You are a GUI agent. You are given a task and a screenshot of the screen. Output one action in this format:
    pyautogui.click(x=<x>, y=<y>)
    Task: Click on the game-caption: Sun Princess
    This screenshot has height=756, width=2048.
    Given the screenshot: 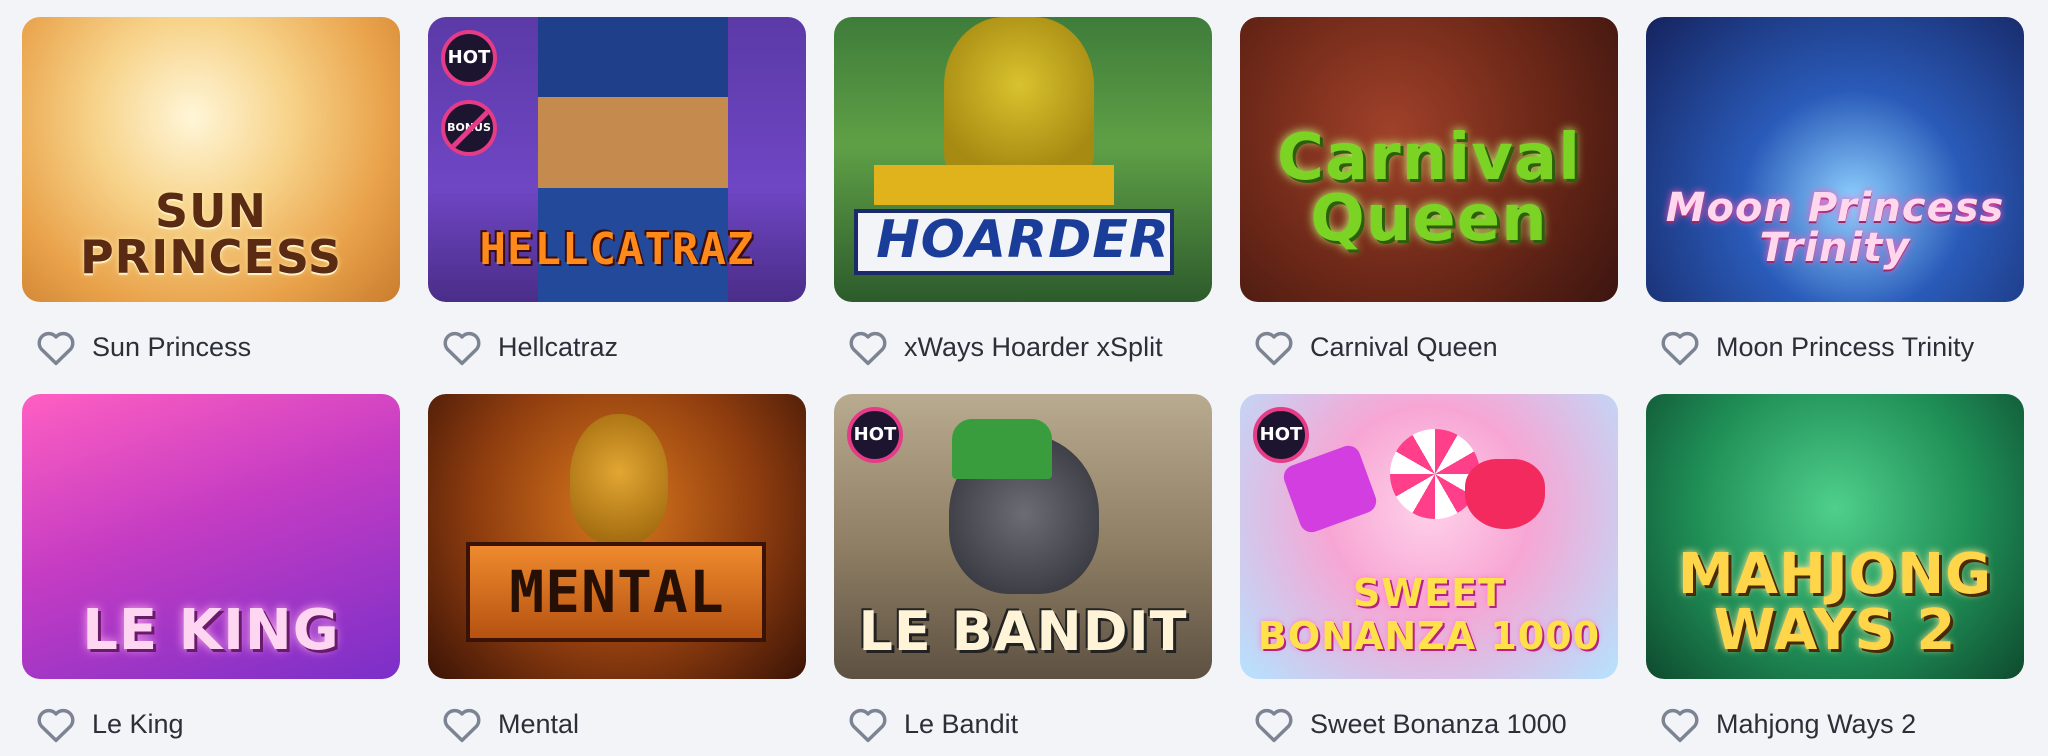 What is the action you would take?
    pyautogui.click(x=211, y=347)
    